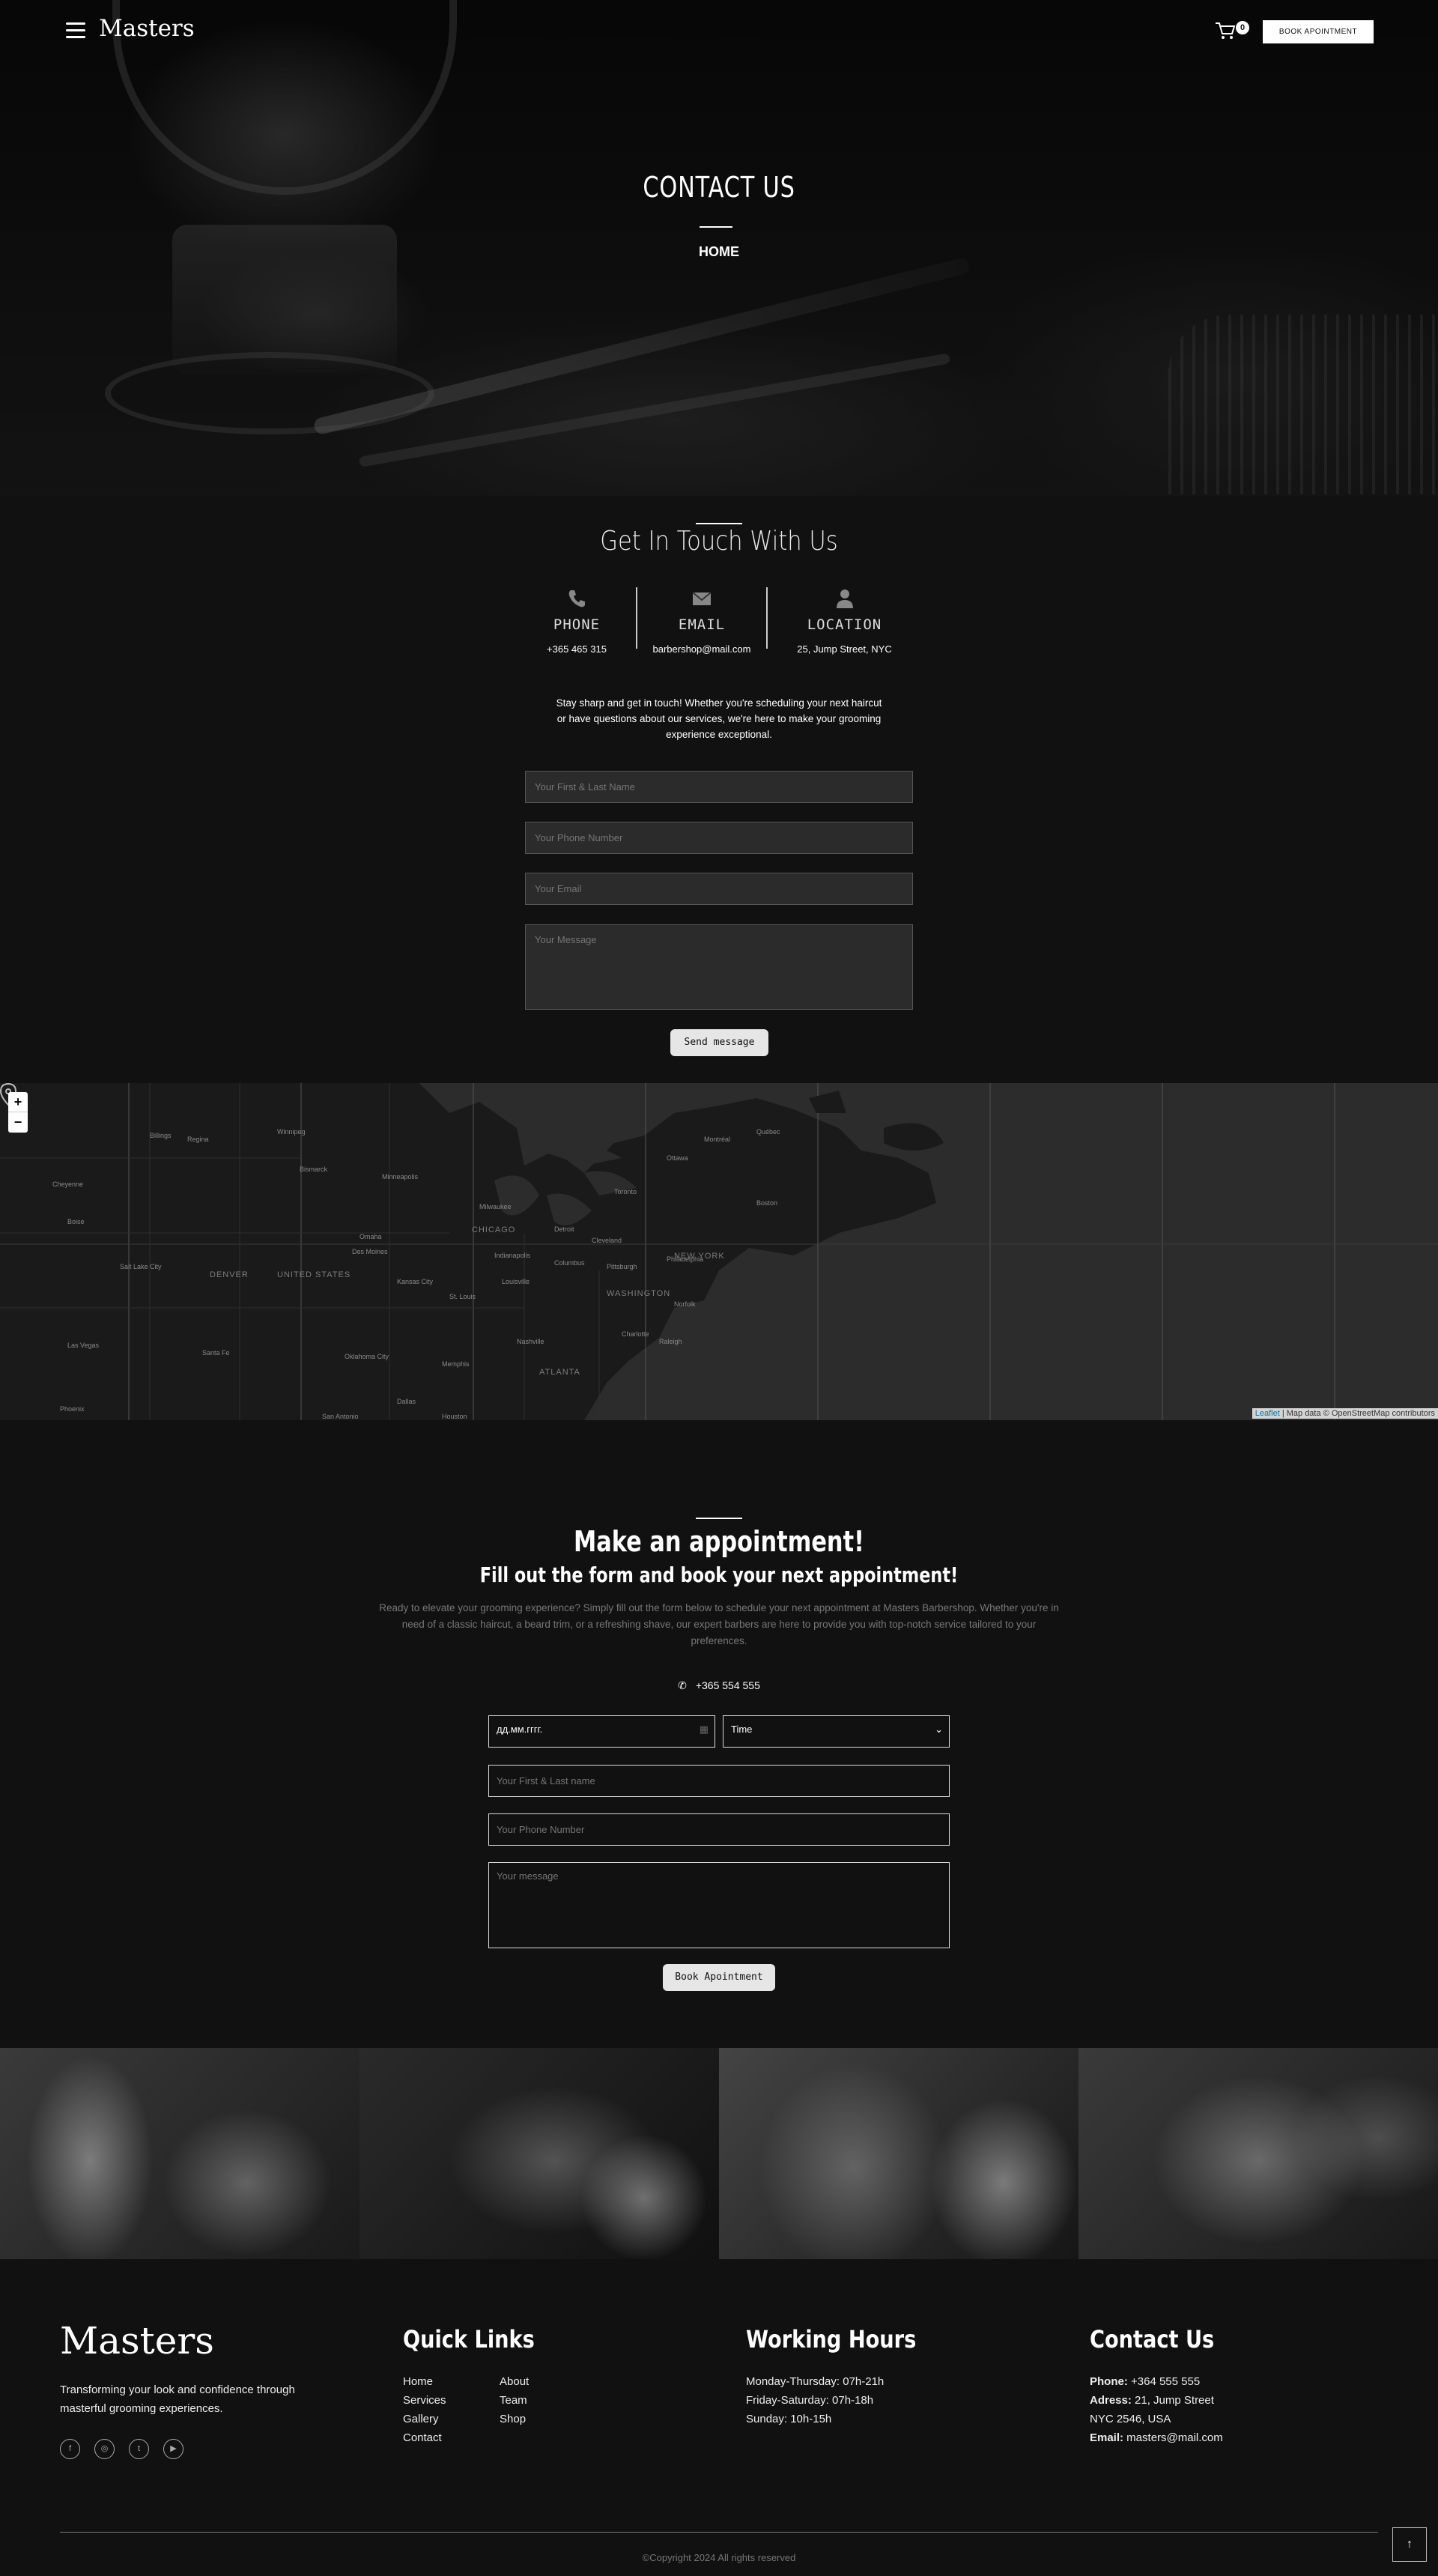 The height and width of the screenshot is (2576, 1438). I want to click on map-label: Indianapolis, so click(512, 1255).